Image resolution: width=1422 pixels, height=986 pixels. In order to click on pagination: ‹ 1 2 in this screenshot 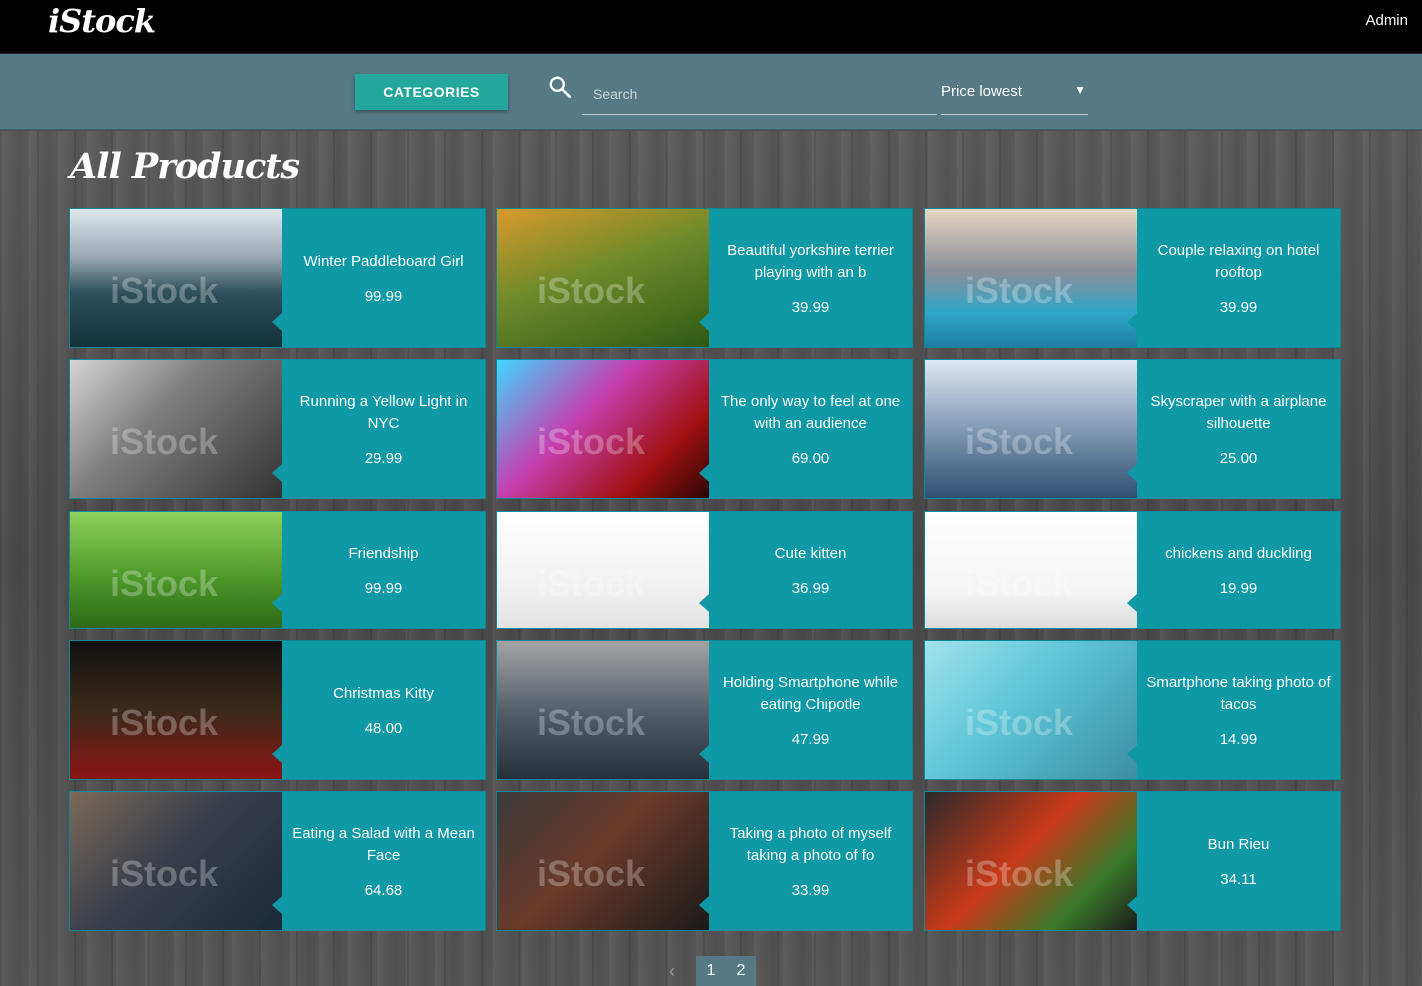, I will do `click(709, 971)`.